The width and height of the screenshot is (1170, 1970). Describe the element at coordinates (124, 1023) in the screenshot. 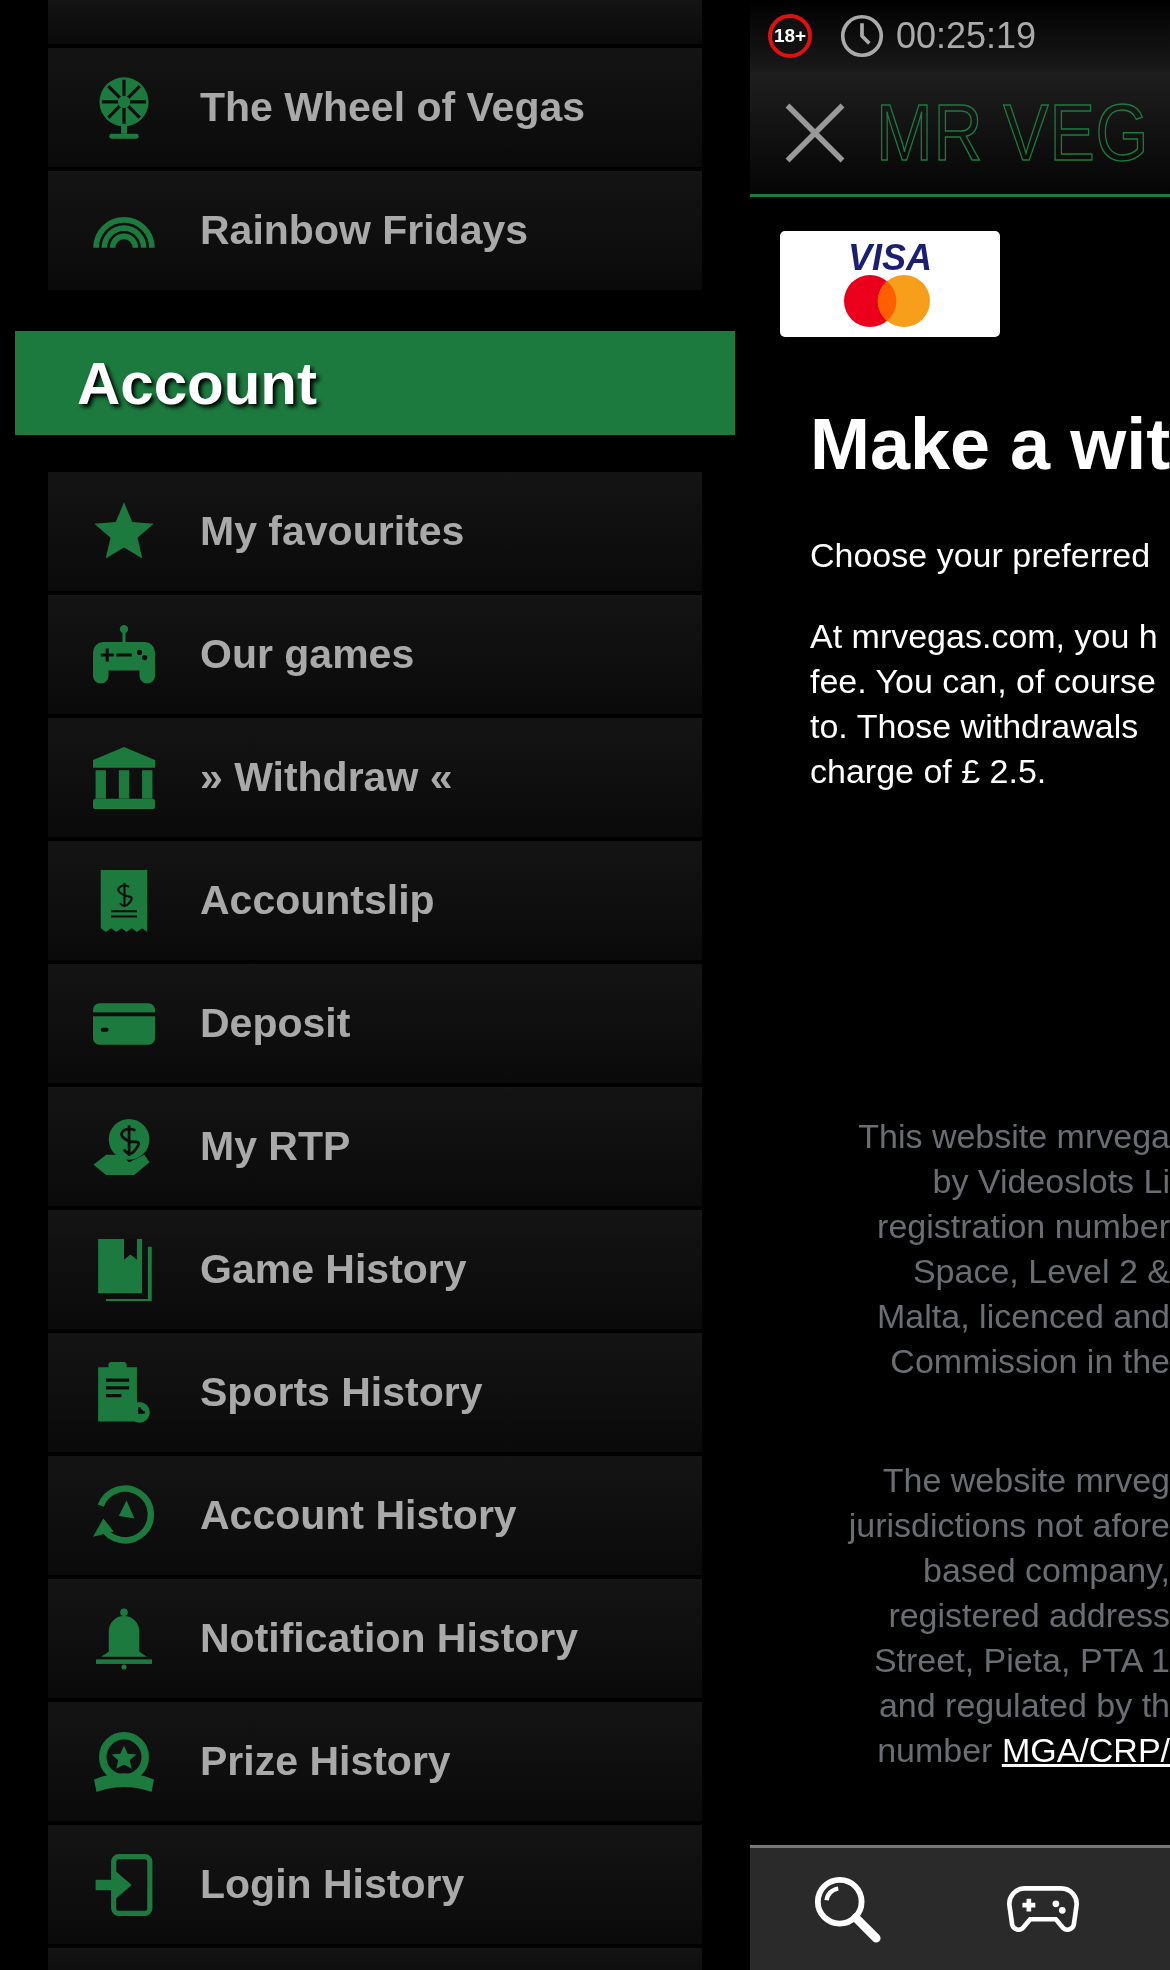

I see `credit-card-icon` at that location.